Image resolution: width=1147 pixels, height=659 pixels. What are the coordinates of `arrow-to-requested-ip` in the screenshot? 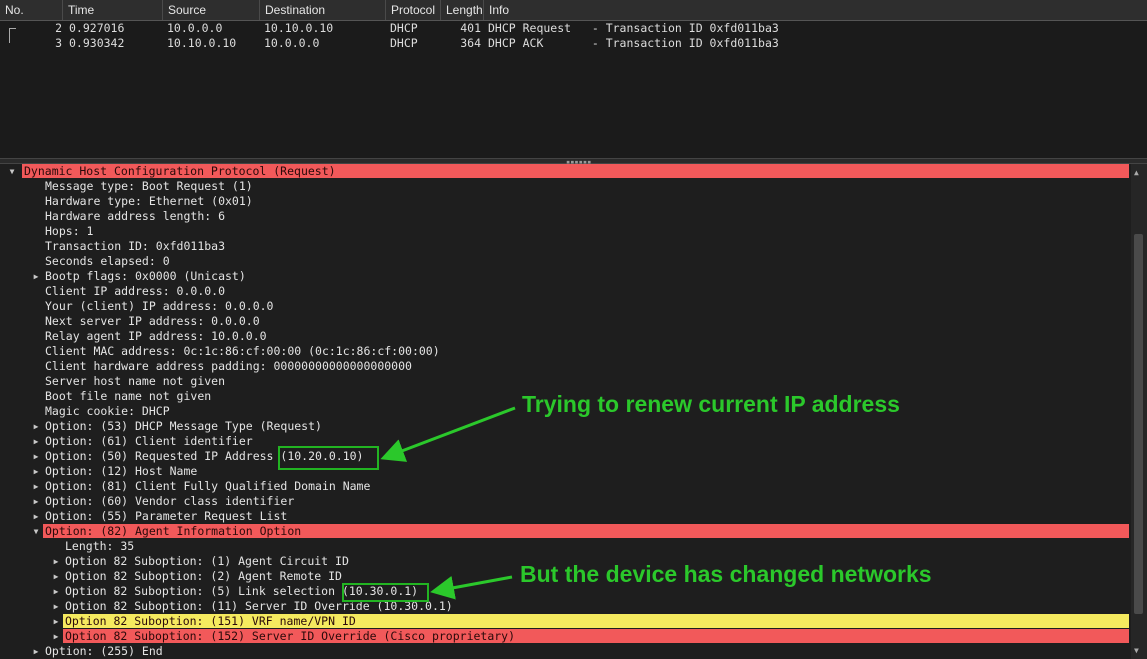 It's located at (448, 434).